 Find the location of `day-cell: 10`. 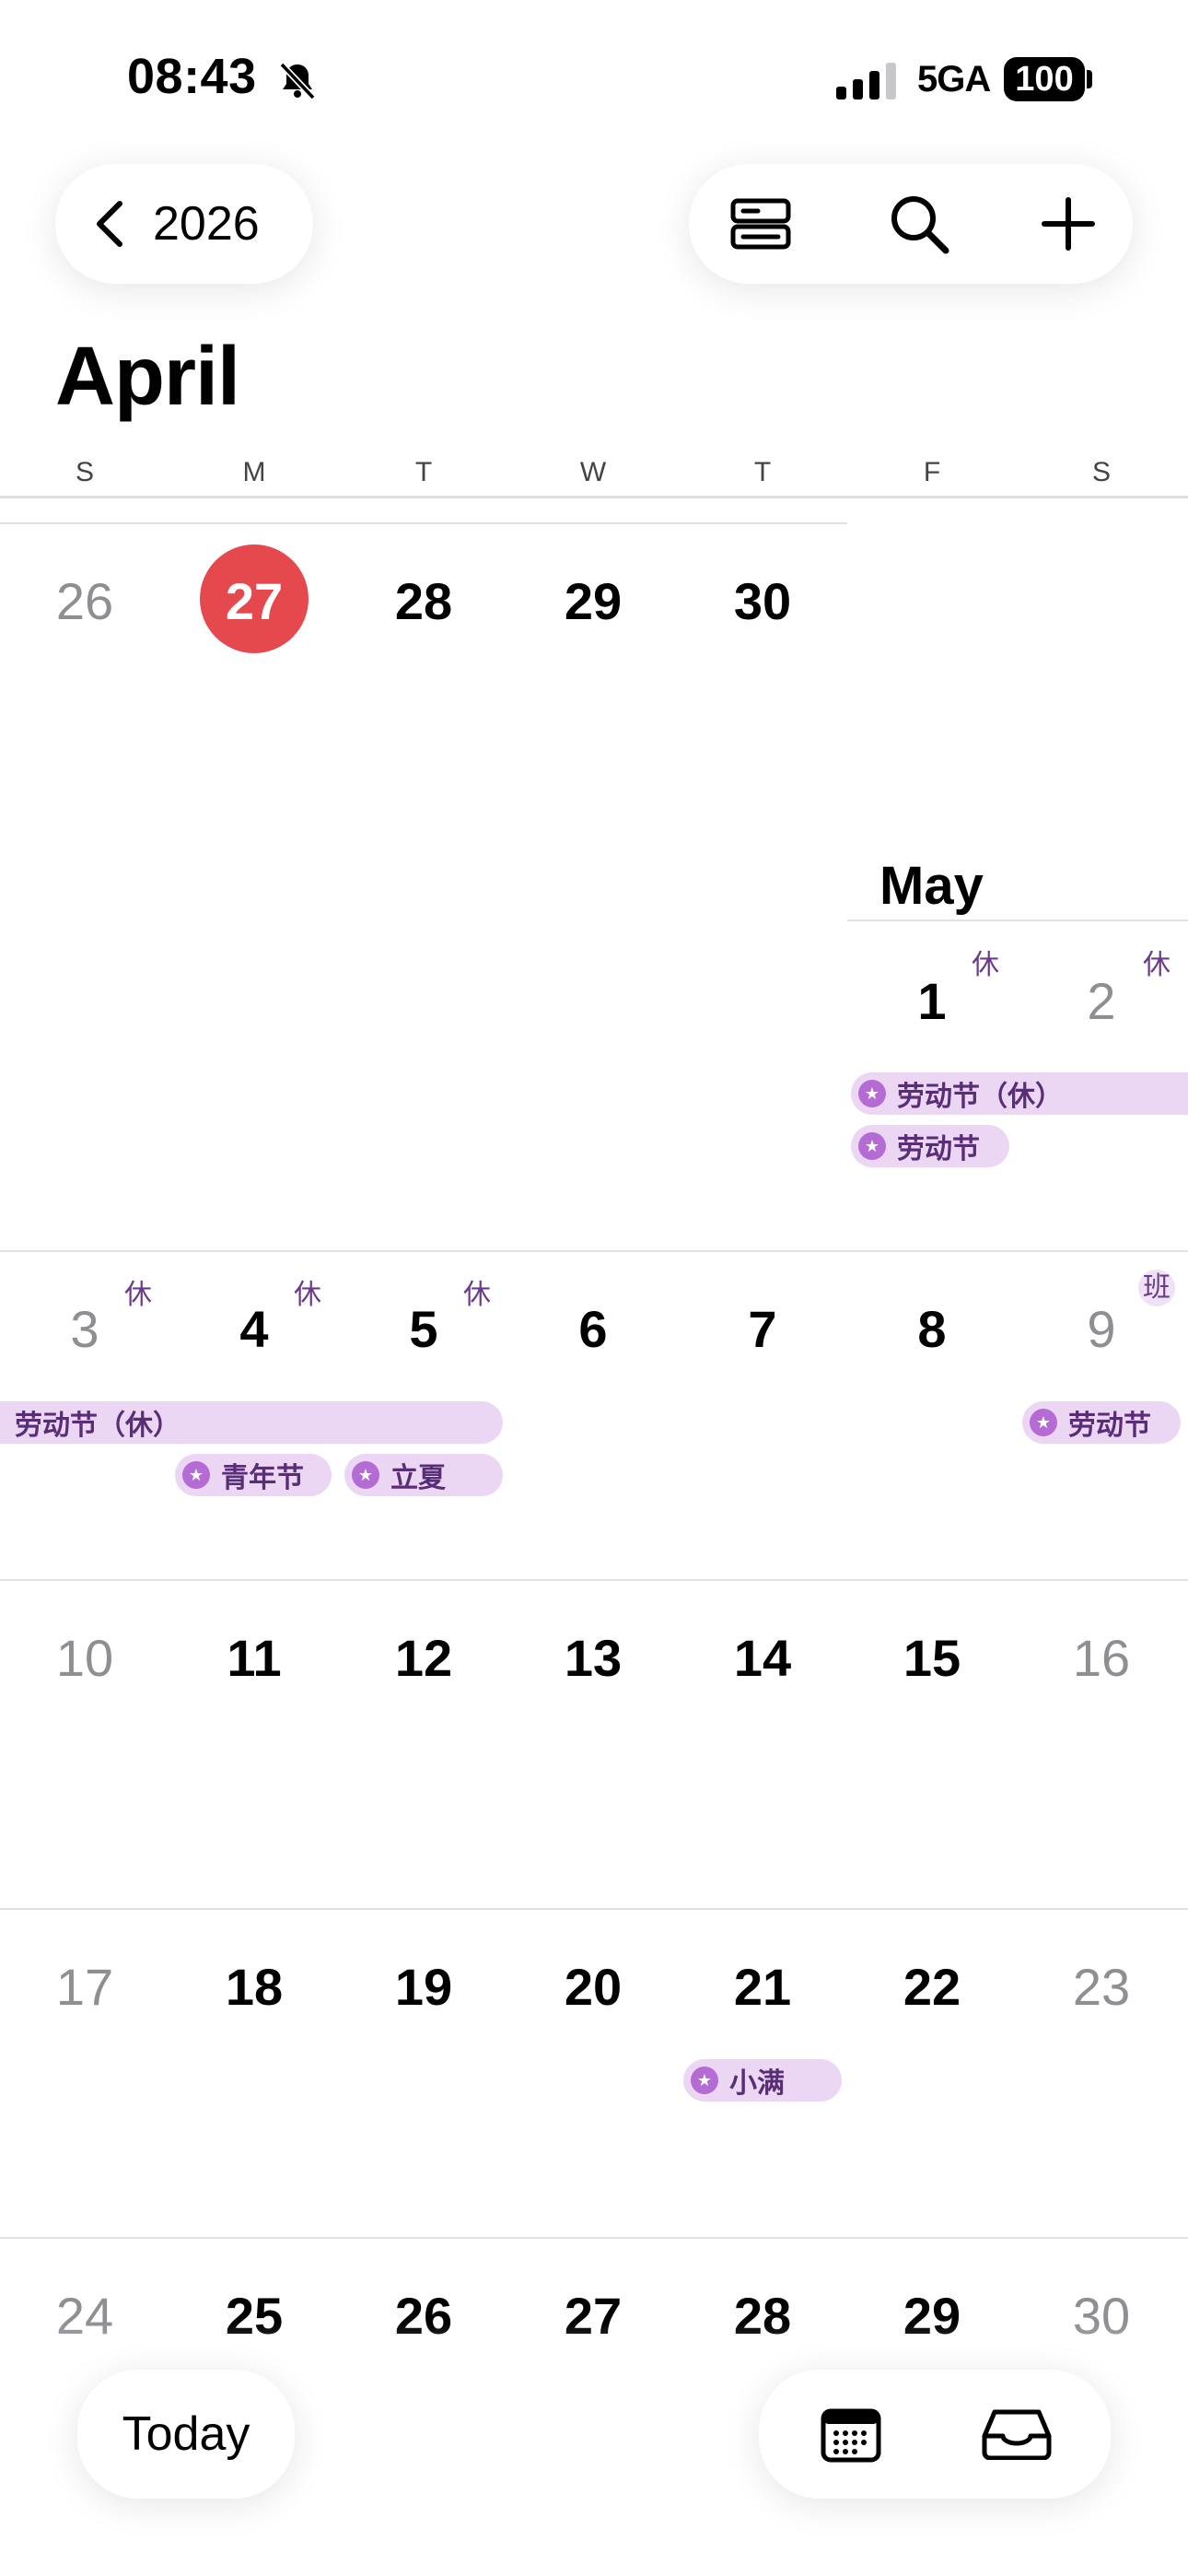

day-cell: 10 is located at coordinates (84, 1658).